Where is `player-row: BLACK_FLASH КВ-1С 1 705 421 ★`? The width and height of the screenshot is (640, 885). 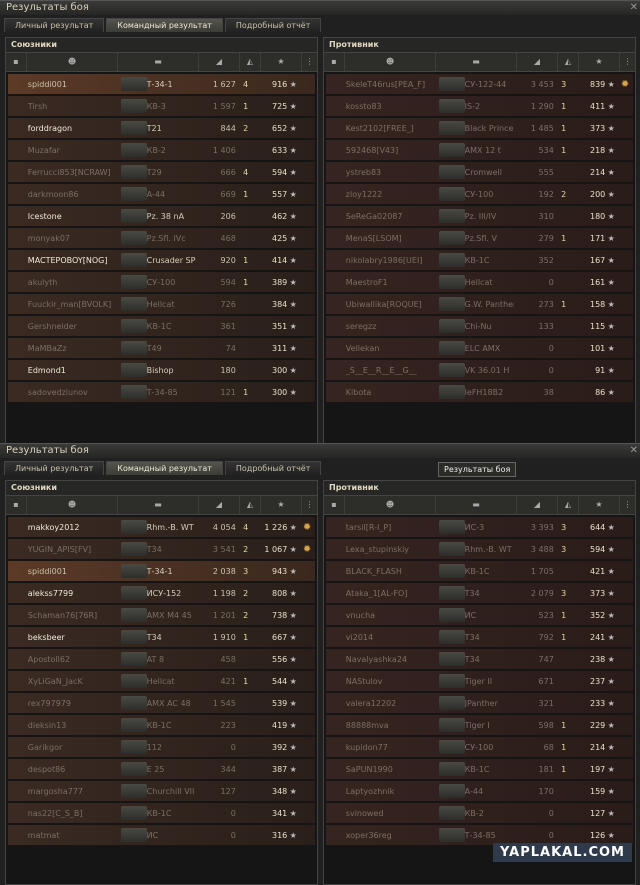 player-row: BLACK_FLASH КВ-1С 1 705 421 ★ is located at coordinates (479, 571).